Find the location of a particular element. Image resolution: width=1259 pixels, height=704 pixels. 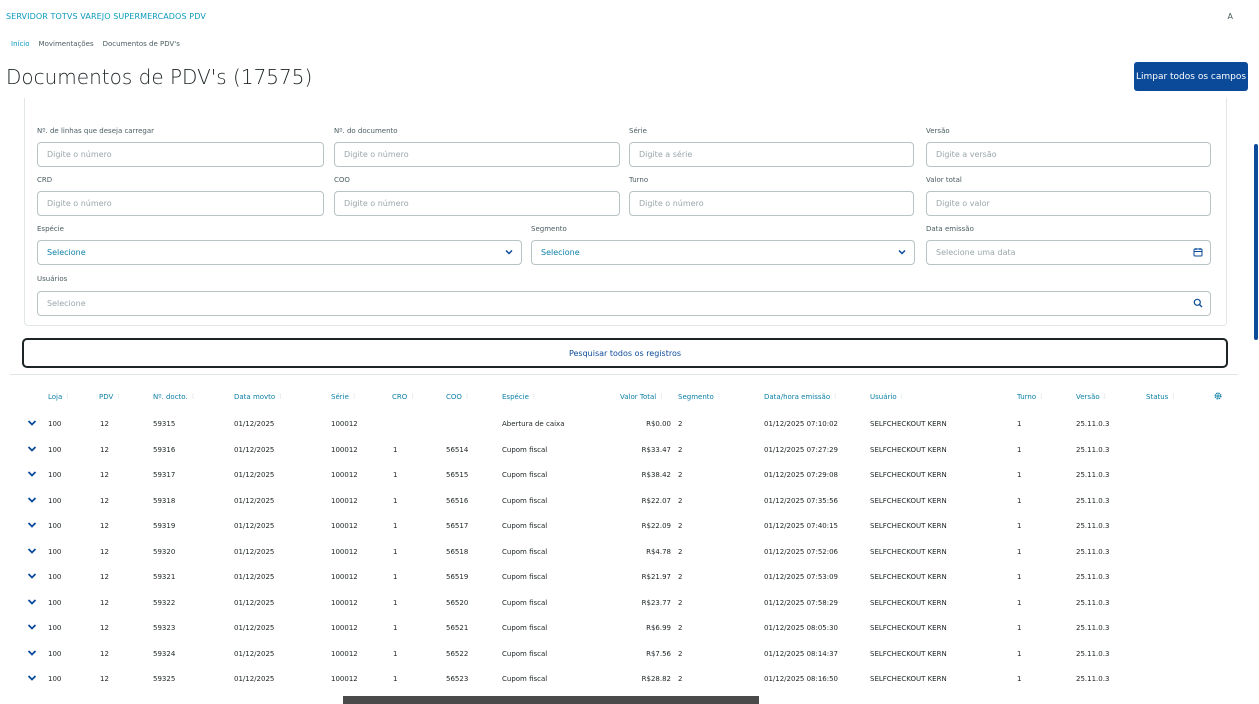

table-cell: 56520 is located at coordinates (457, 602).